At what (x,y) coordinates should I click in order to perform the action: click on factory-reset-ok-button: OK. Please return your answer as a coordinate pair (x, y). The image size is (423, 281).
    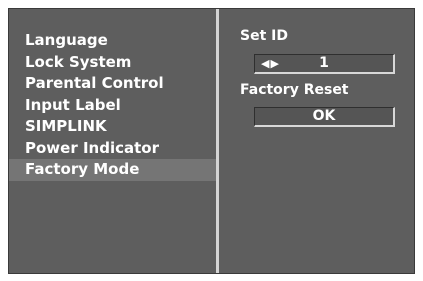
    Looking at the image, I should click on (324, 117).